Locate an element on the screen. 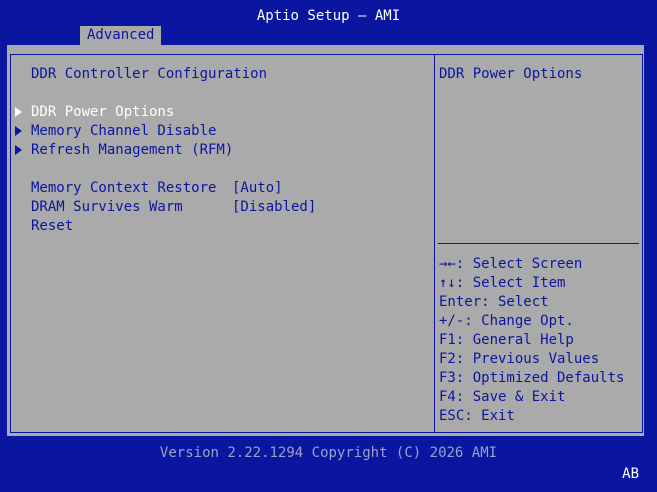  help-divider is located at coordinates (538, 243).